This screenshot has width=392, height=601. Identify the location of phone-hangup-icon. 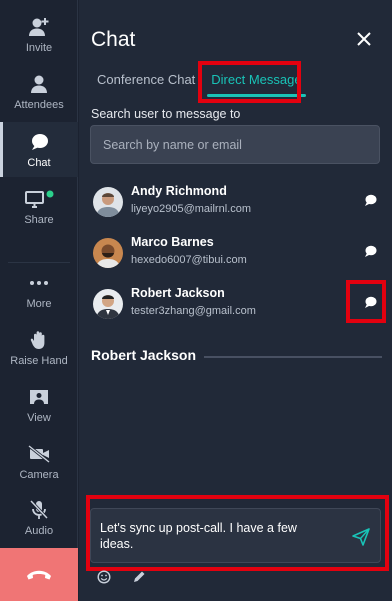
(39, 574).